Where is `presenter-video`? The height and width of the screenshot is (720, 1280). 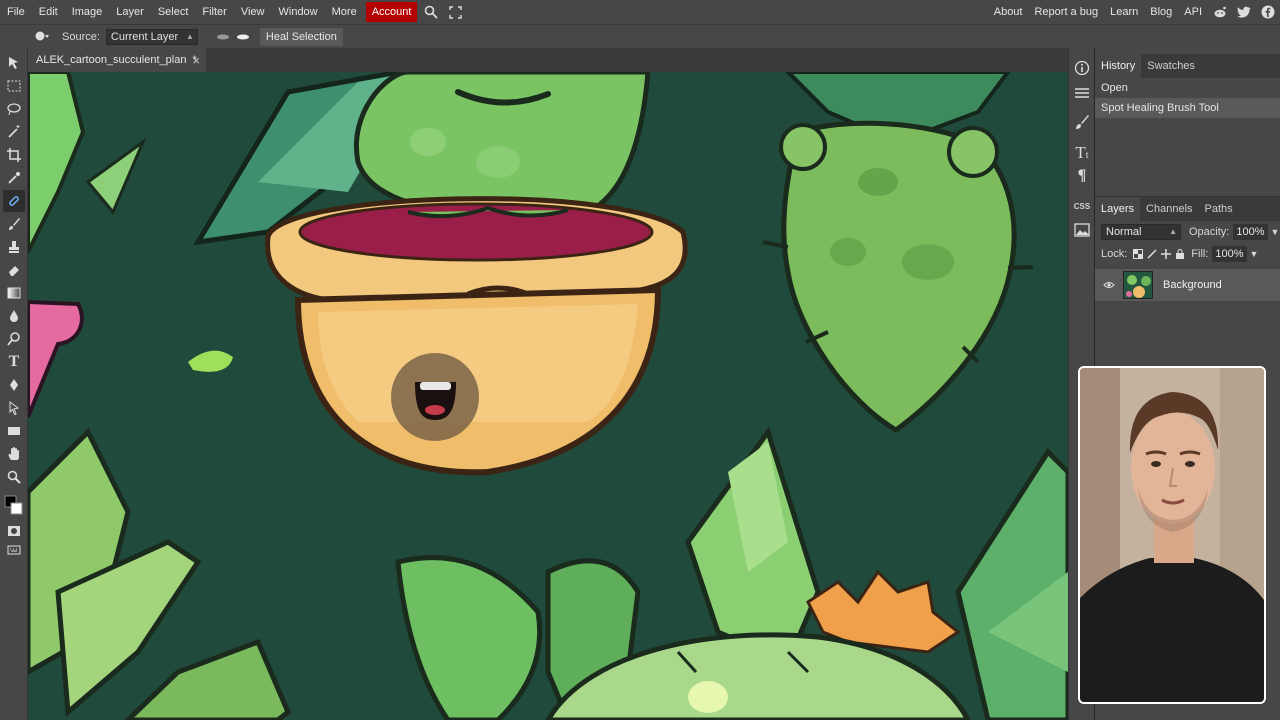
presenter-video is located at coordinates (1172, 535).